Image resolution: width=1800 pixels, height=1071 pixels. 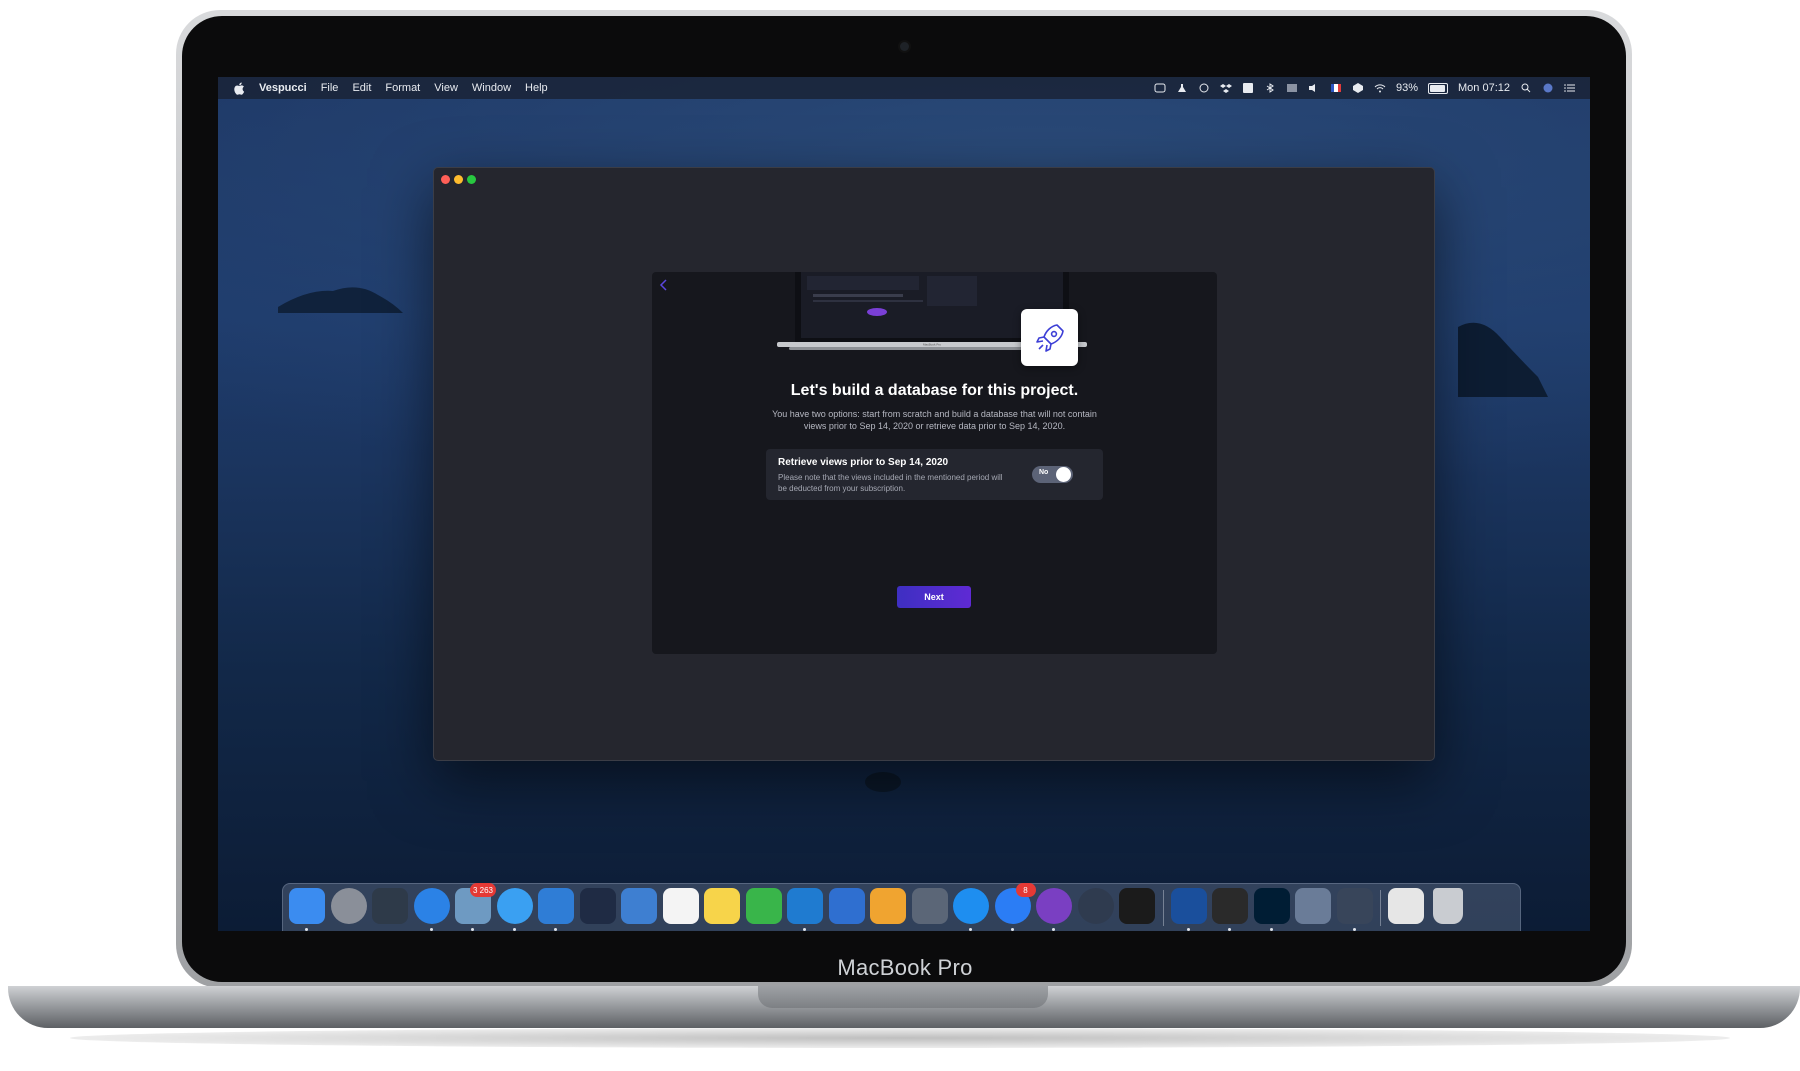 What do you see at coordinates (1365, 88) in the screenshot?
I see `status-area: 93% Mon 07:12` at bounding box center [1365, 88].